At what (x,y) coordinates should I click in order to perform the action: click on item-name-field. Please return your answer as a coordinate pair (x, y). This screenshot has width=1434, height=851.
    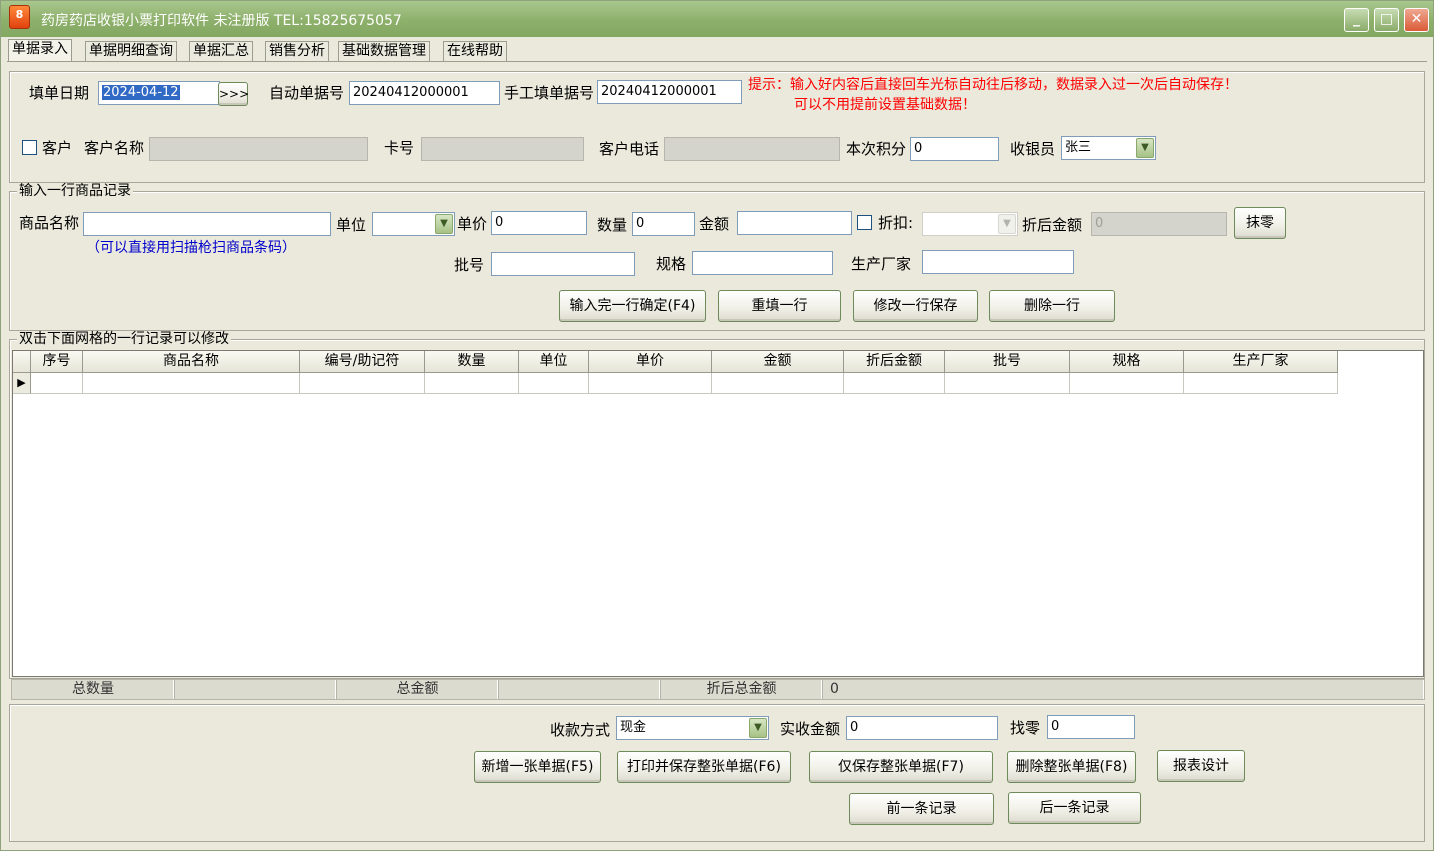
    Looking at the image, I should click on (207, 224).